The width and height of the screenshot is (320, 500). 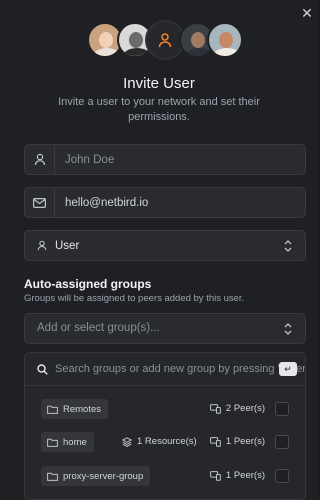 What do you see at coordinates (237, 408) in the screenshot?
I see `peer-count: 2 Peer(s)` at bounding box center [237, 408].